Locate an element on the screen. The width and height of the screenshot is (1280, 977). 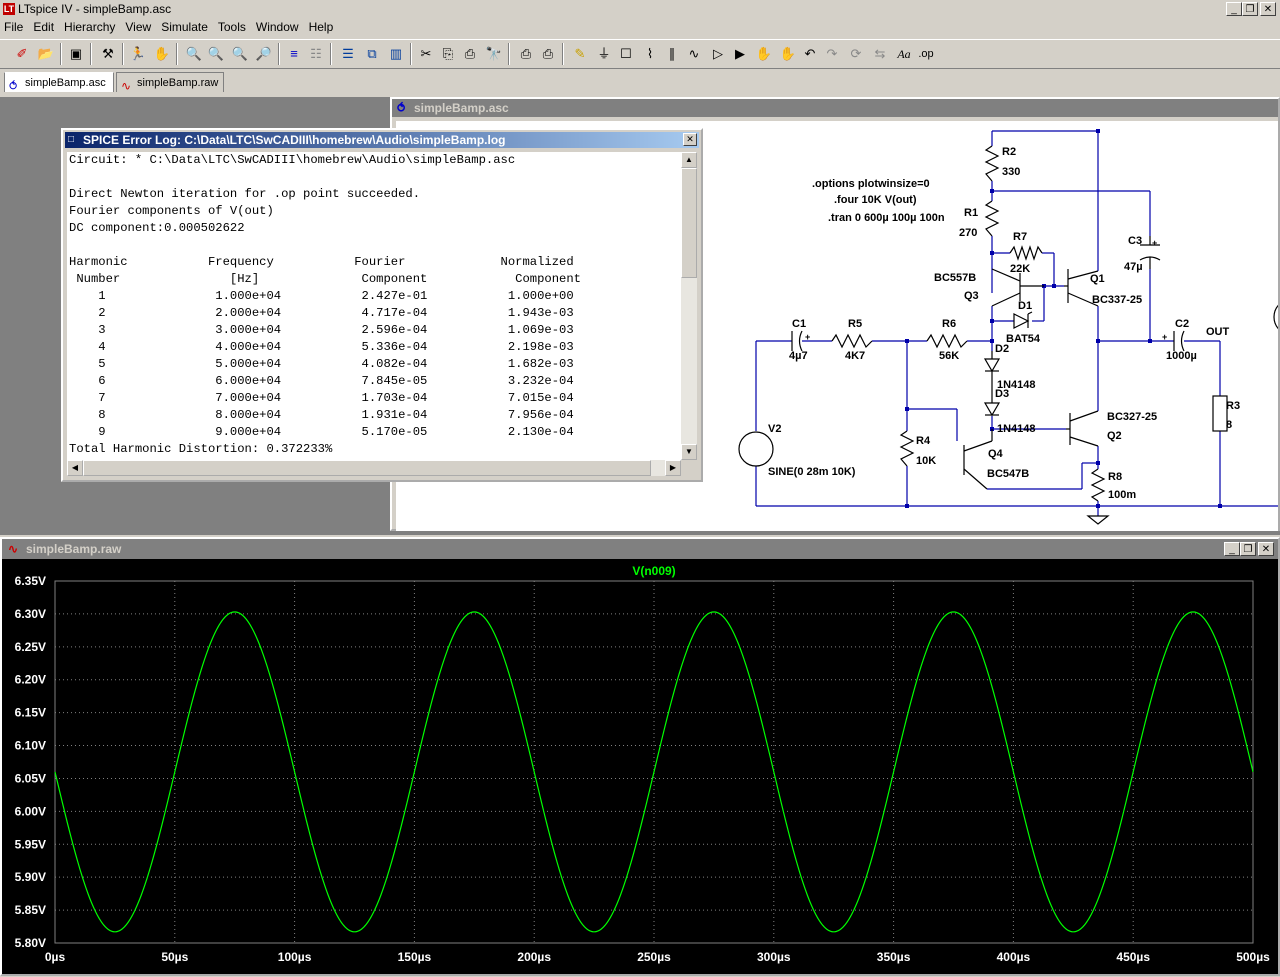
scroll-left-icon: ◀ is located at coordinates (75, 468).